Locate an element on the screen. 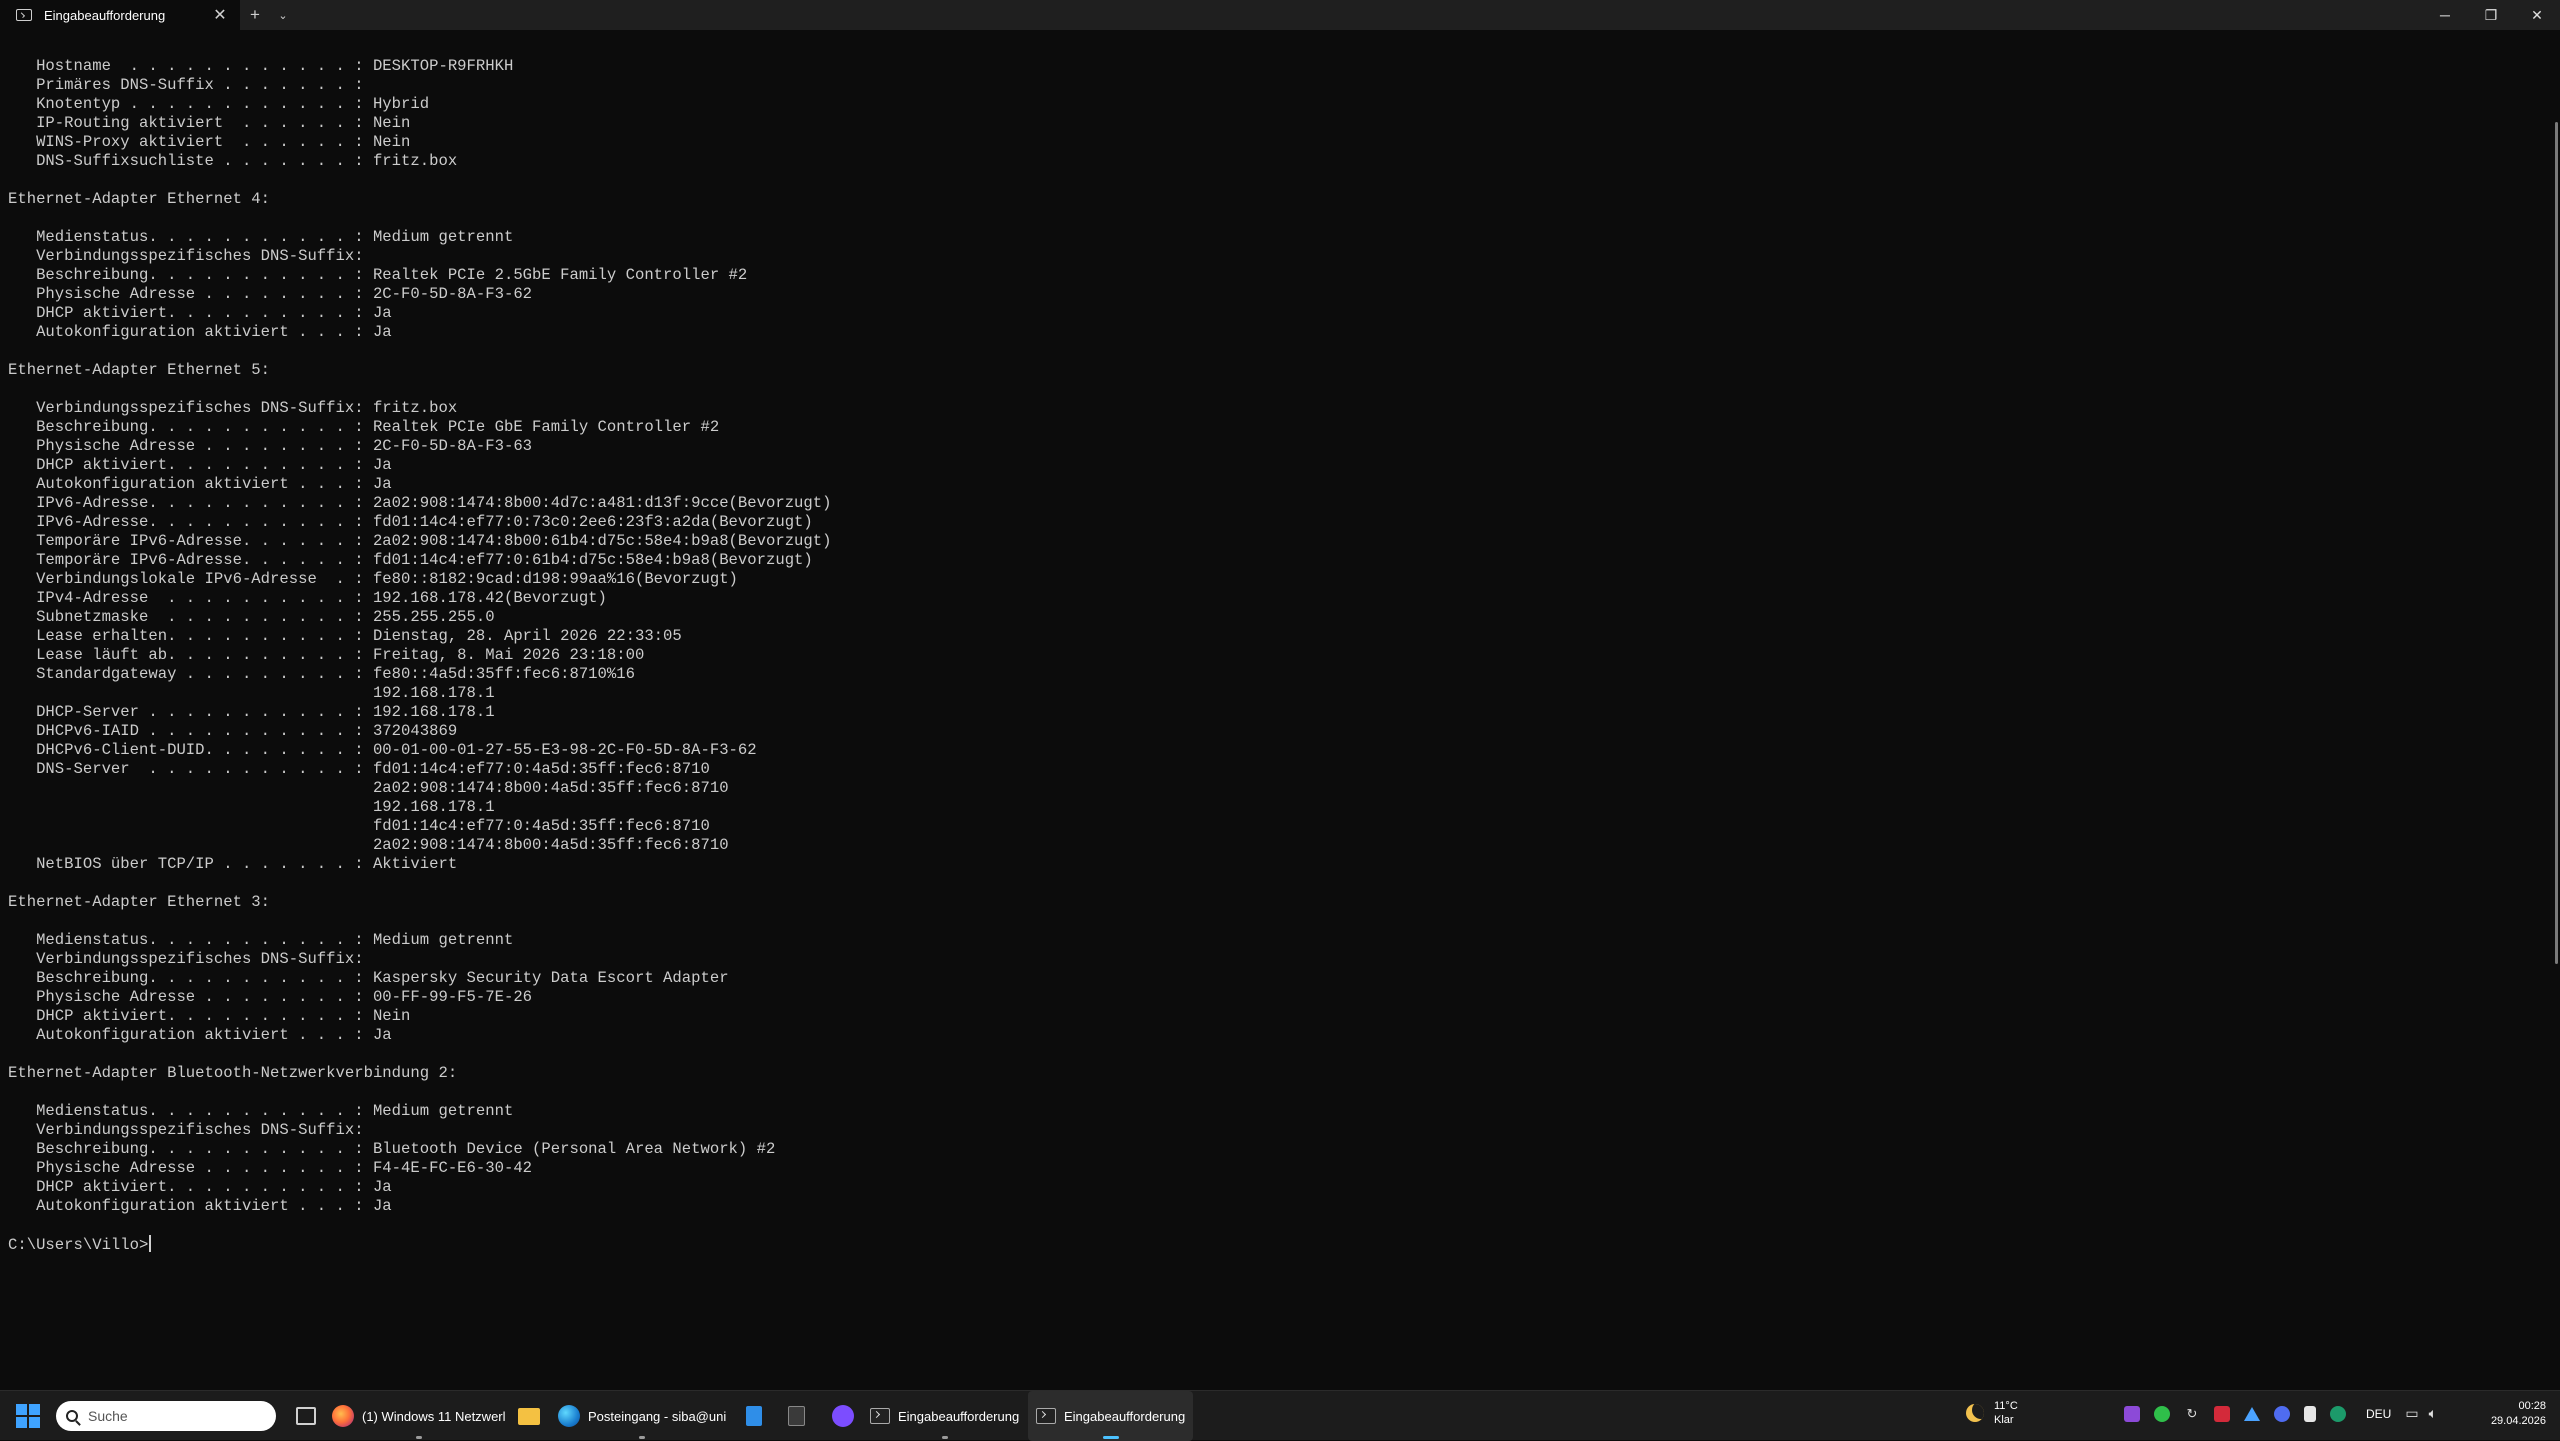  search-icon is located at coordinates (72, 1416).